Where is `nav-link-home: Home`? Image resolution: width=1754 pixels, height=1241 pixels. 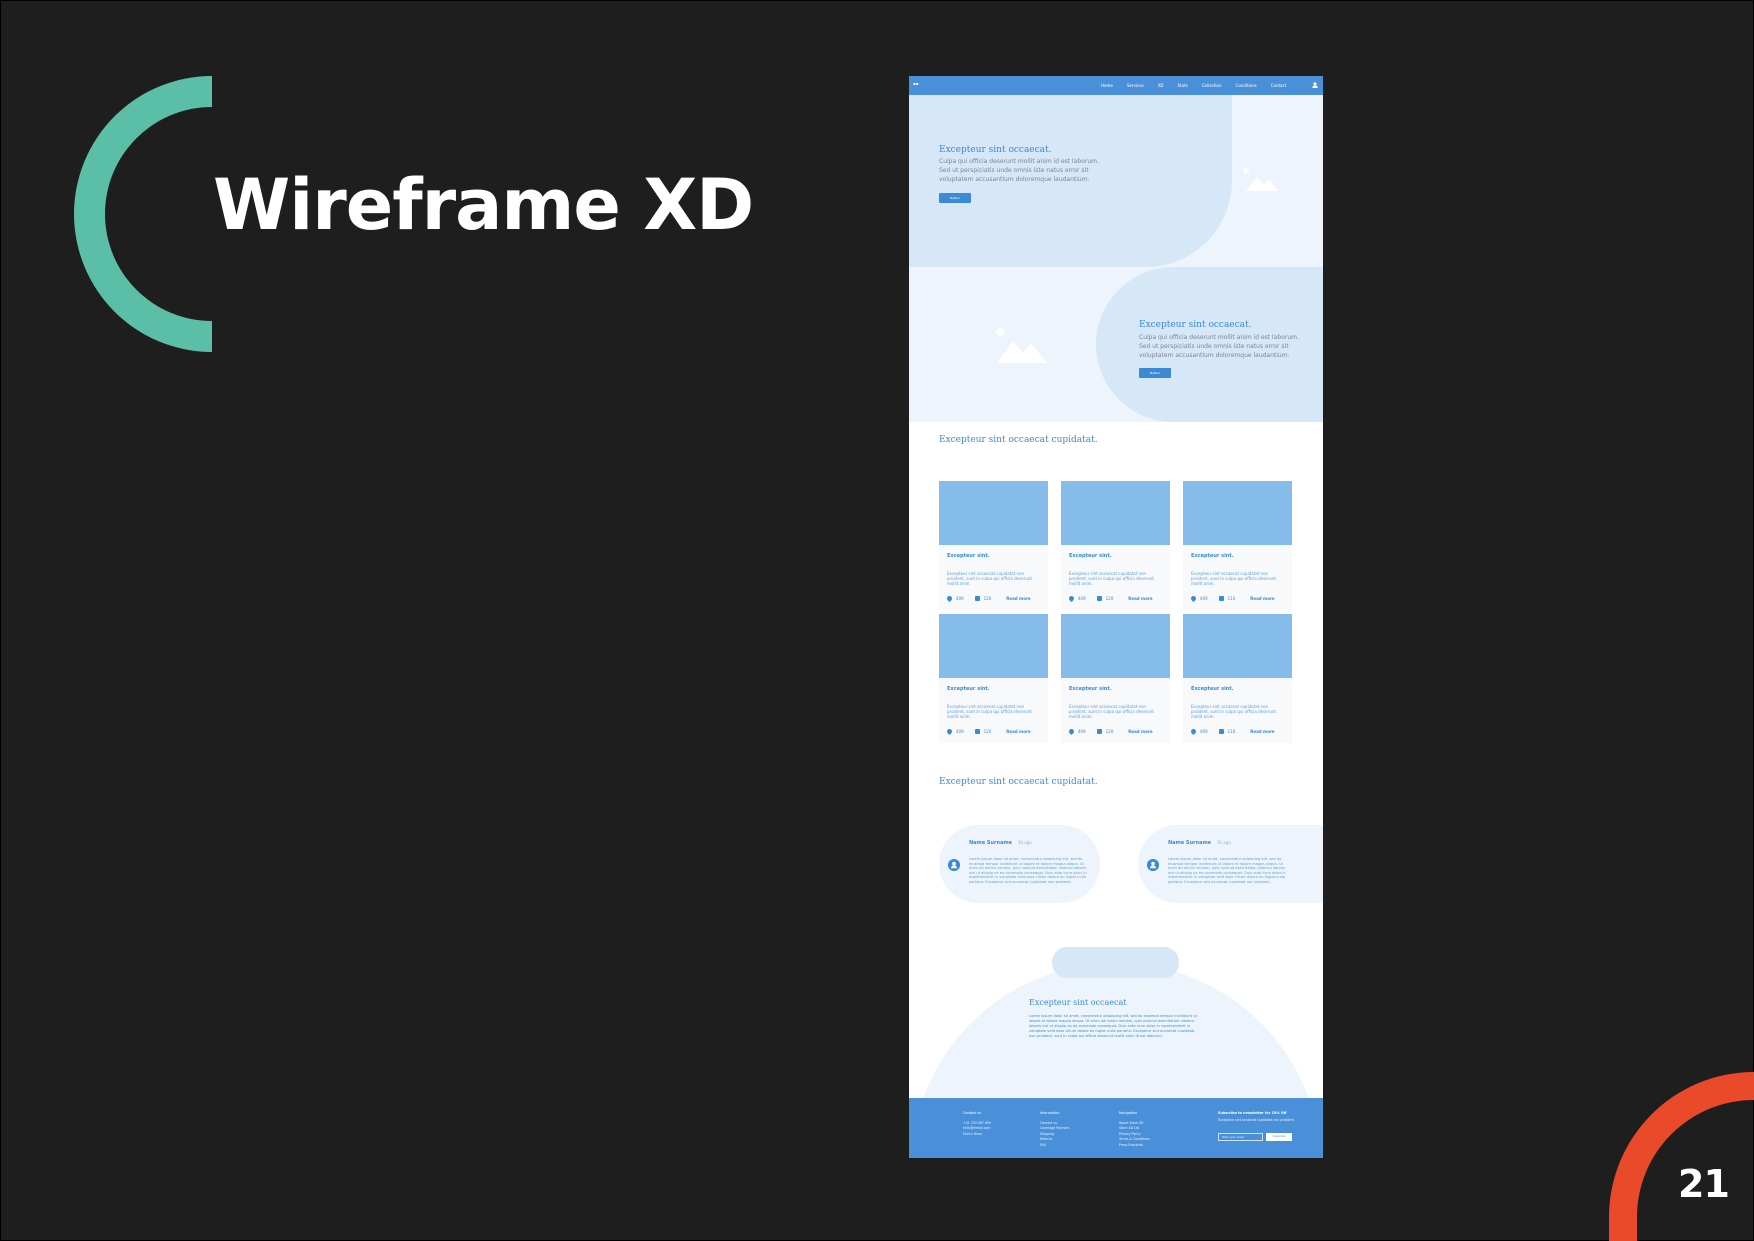 nav-link-home: Home is located at coordinates (1107, 85).